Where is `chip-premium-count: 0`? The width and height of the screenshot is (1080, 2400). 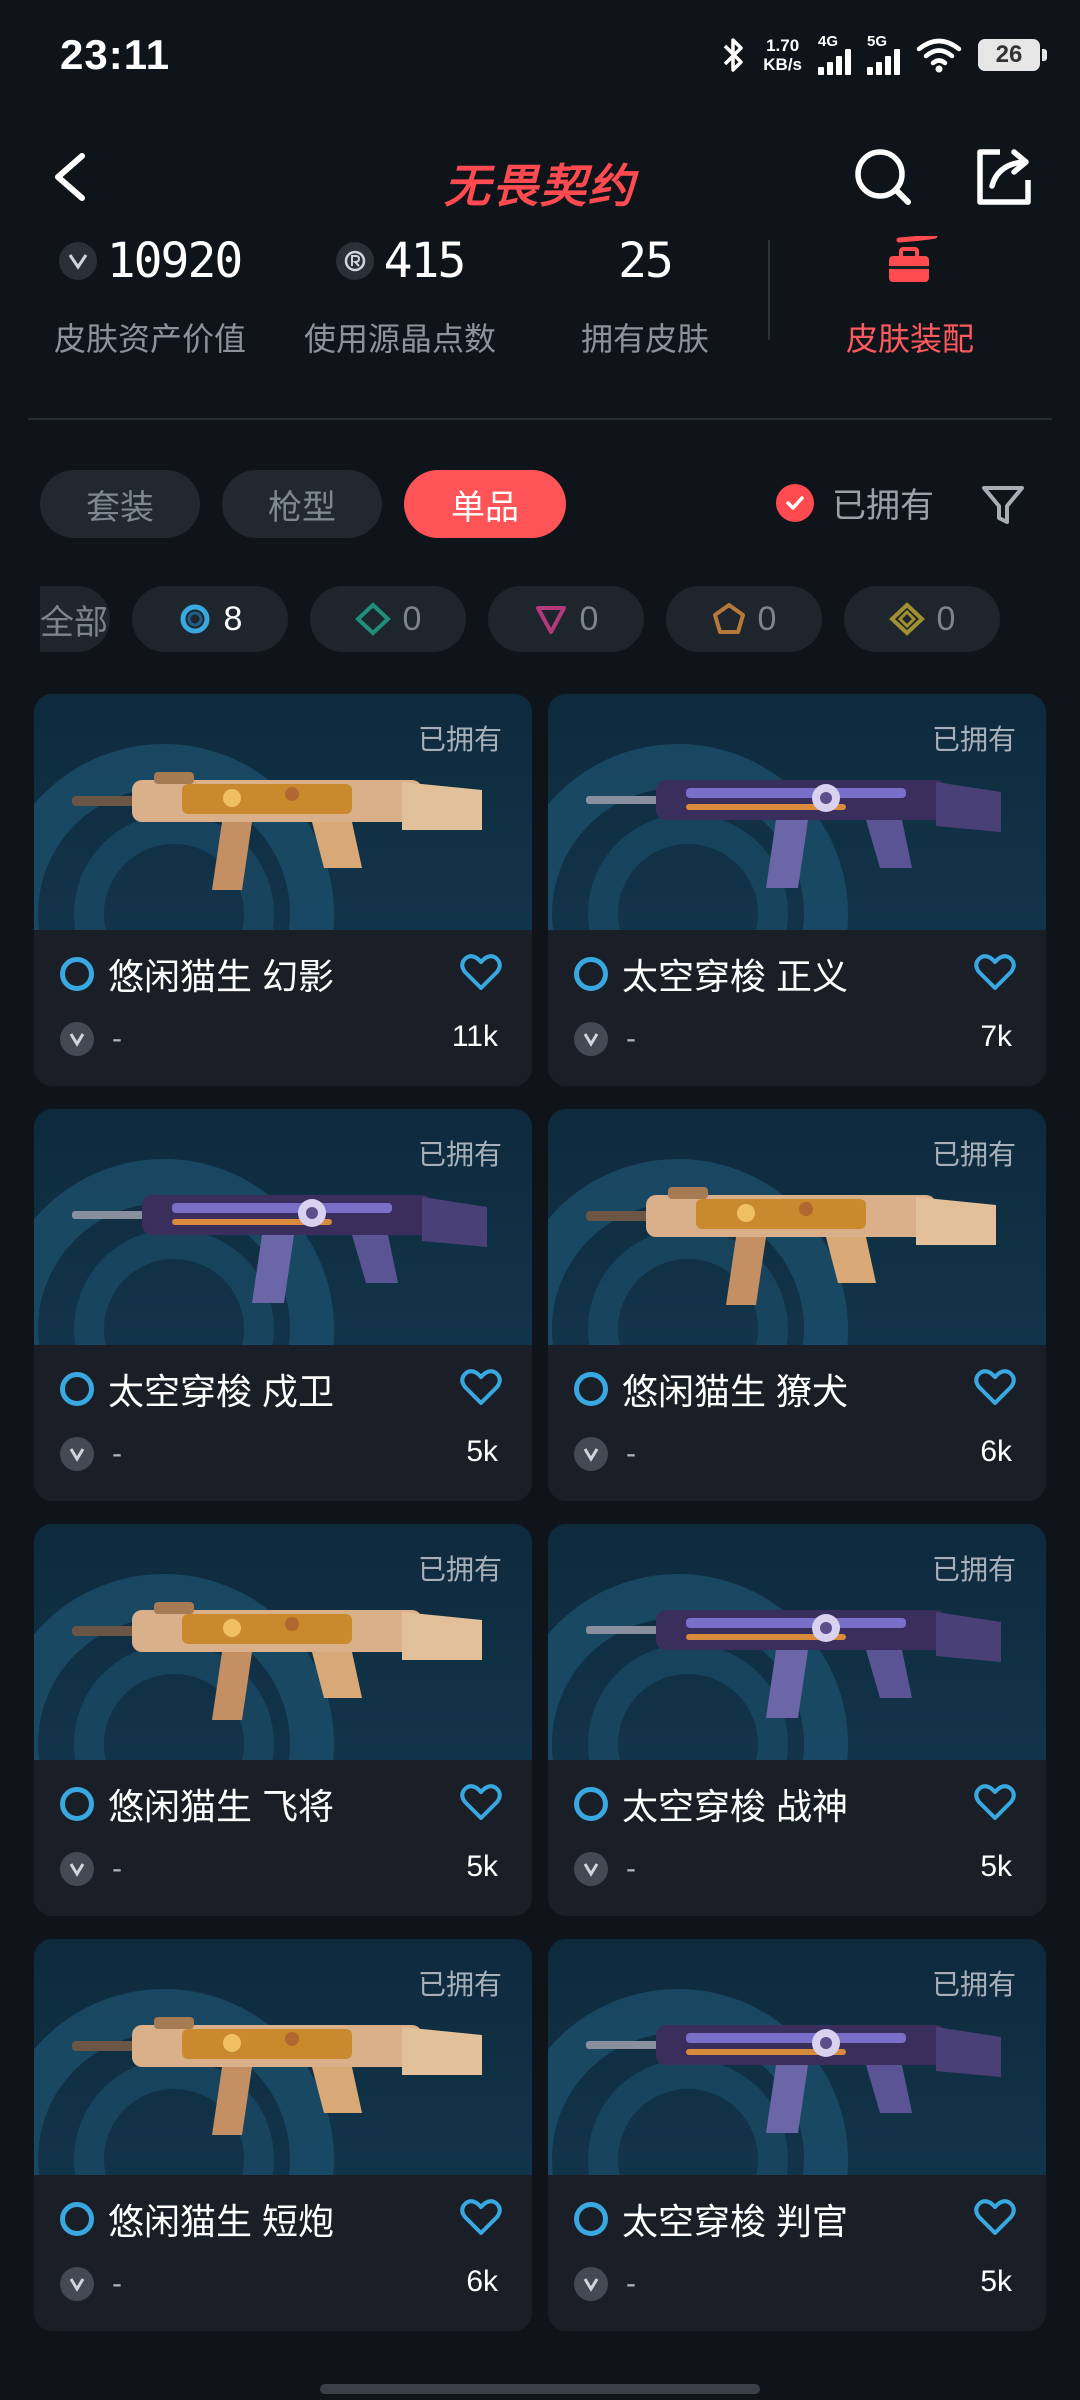
chip-premium-count: 0 is located at coordinates (589, 618).